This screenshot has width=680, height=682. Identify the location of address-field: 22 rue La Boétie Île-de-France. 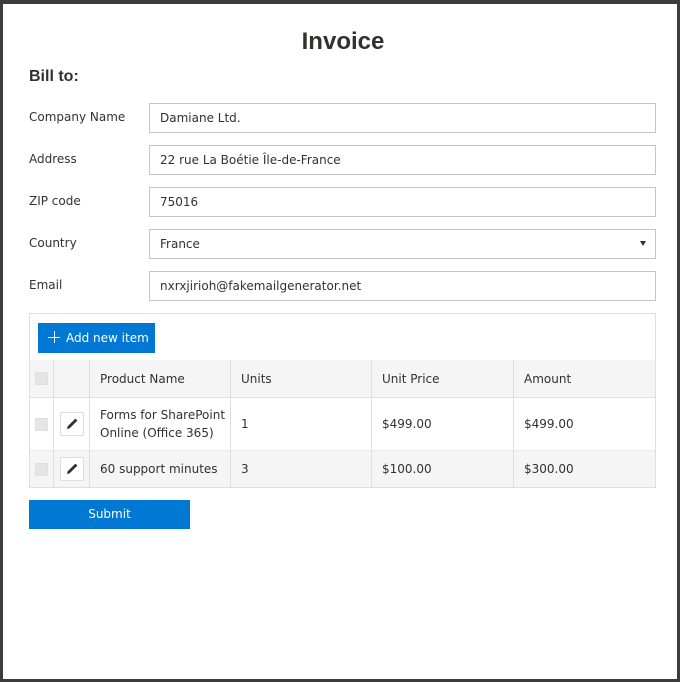
(402, 160).